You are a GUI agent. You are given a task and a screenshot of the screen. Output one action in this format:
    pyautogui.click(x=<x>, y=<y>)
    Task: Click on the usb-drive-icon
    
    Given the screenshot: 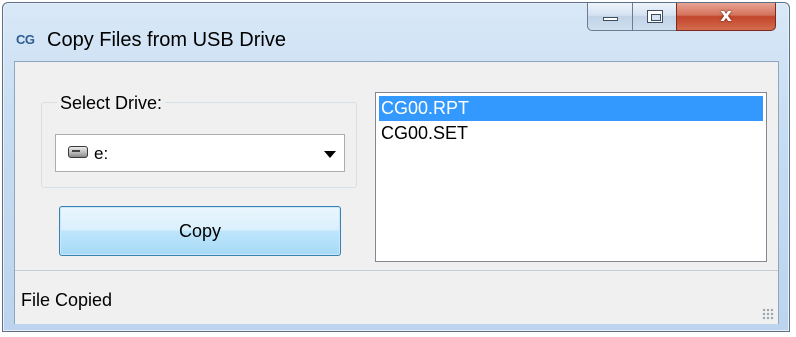 What is the action you would take?
    pyautogui.click(x=78, y=152)
    